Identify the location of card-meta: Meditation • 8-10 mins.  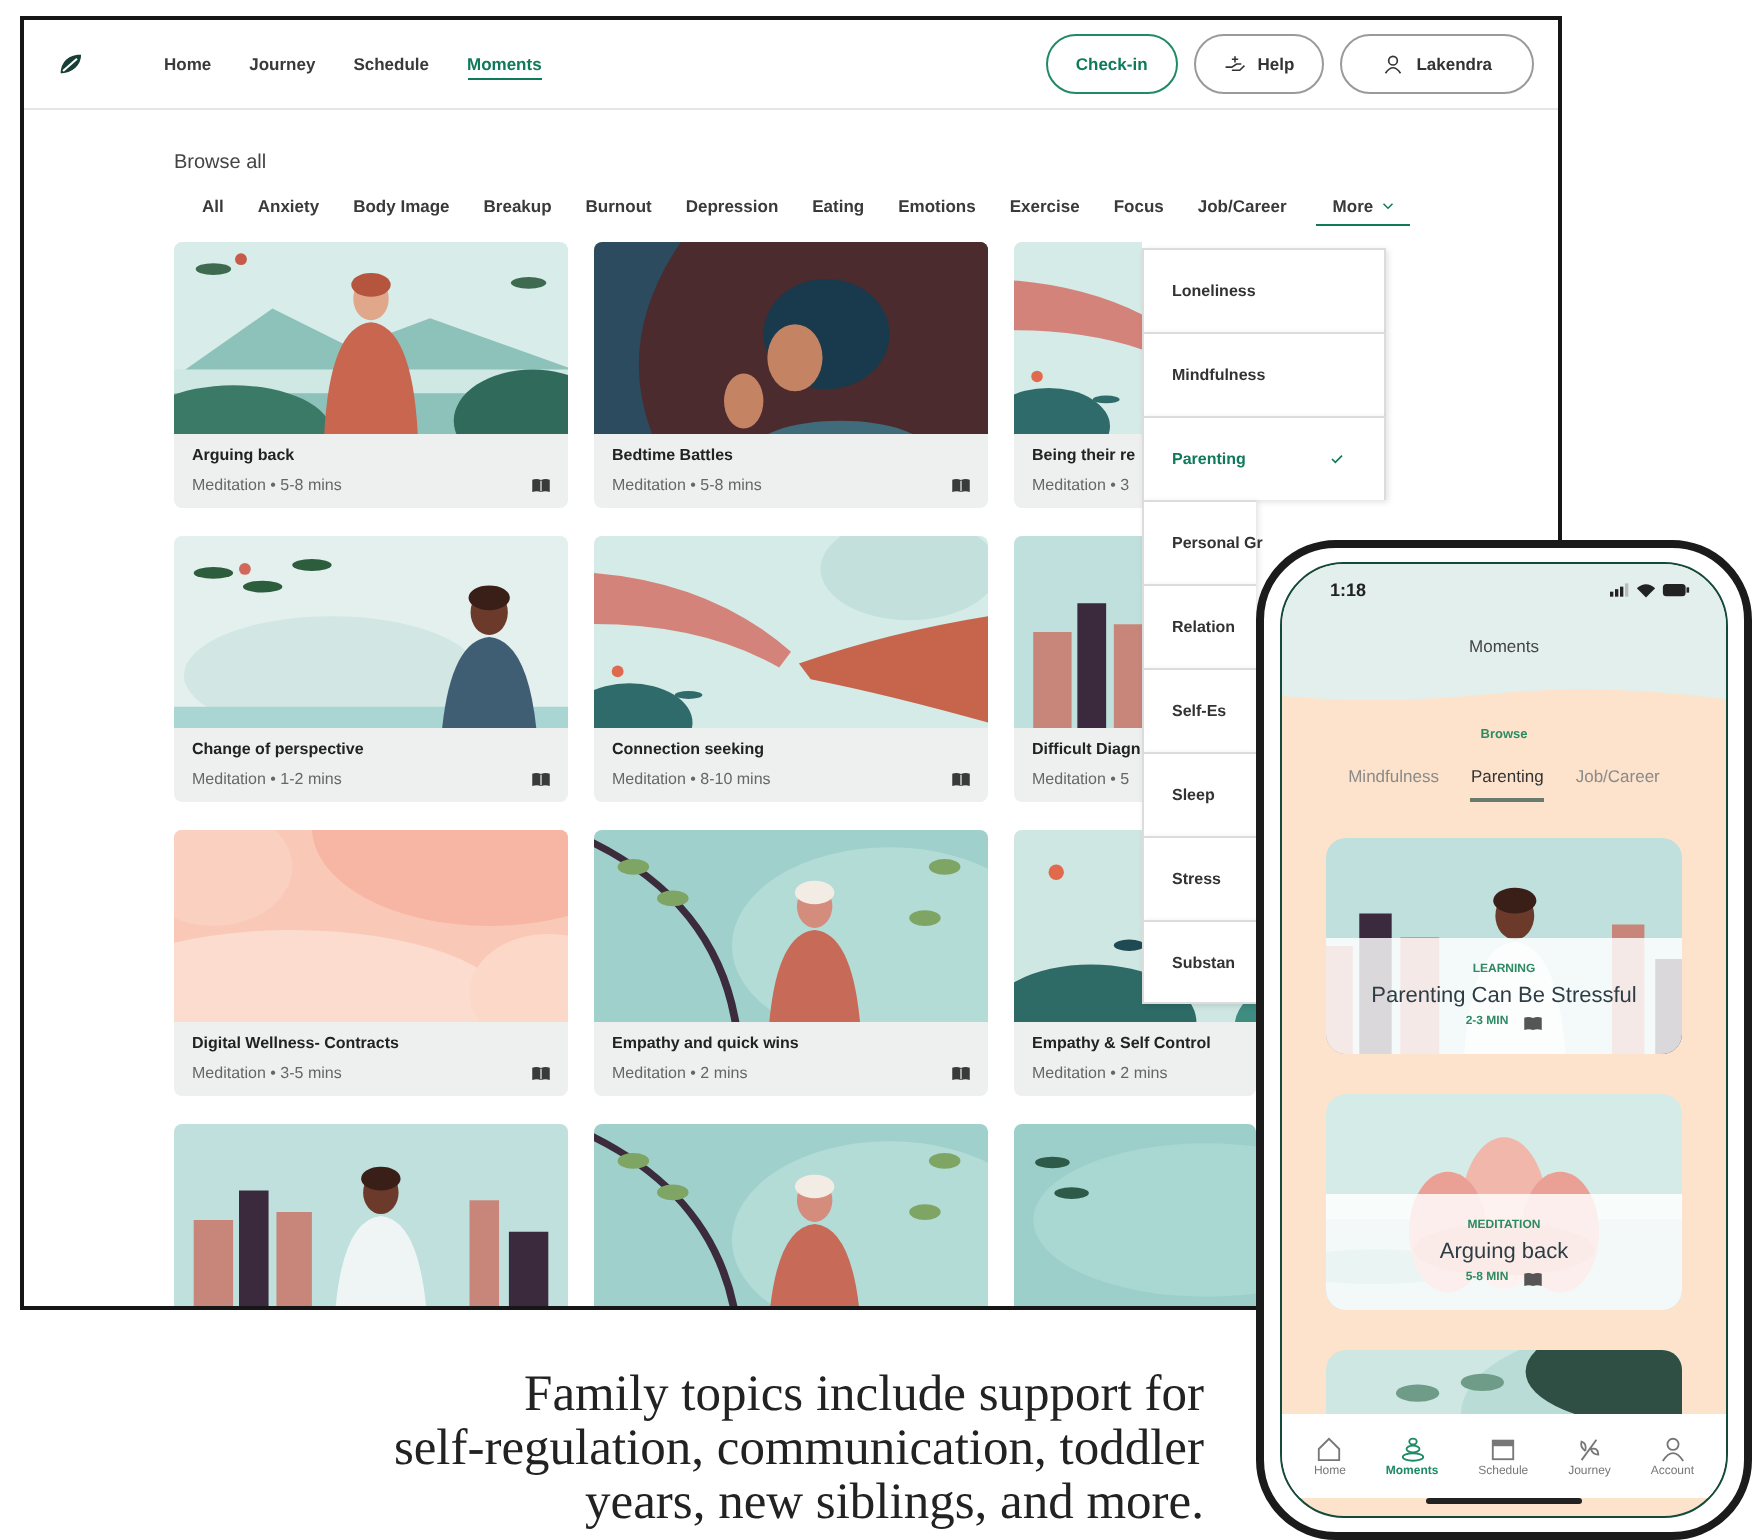
(691, 779).